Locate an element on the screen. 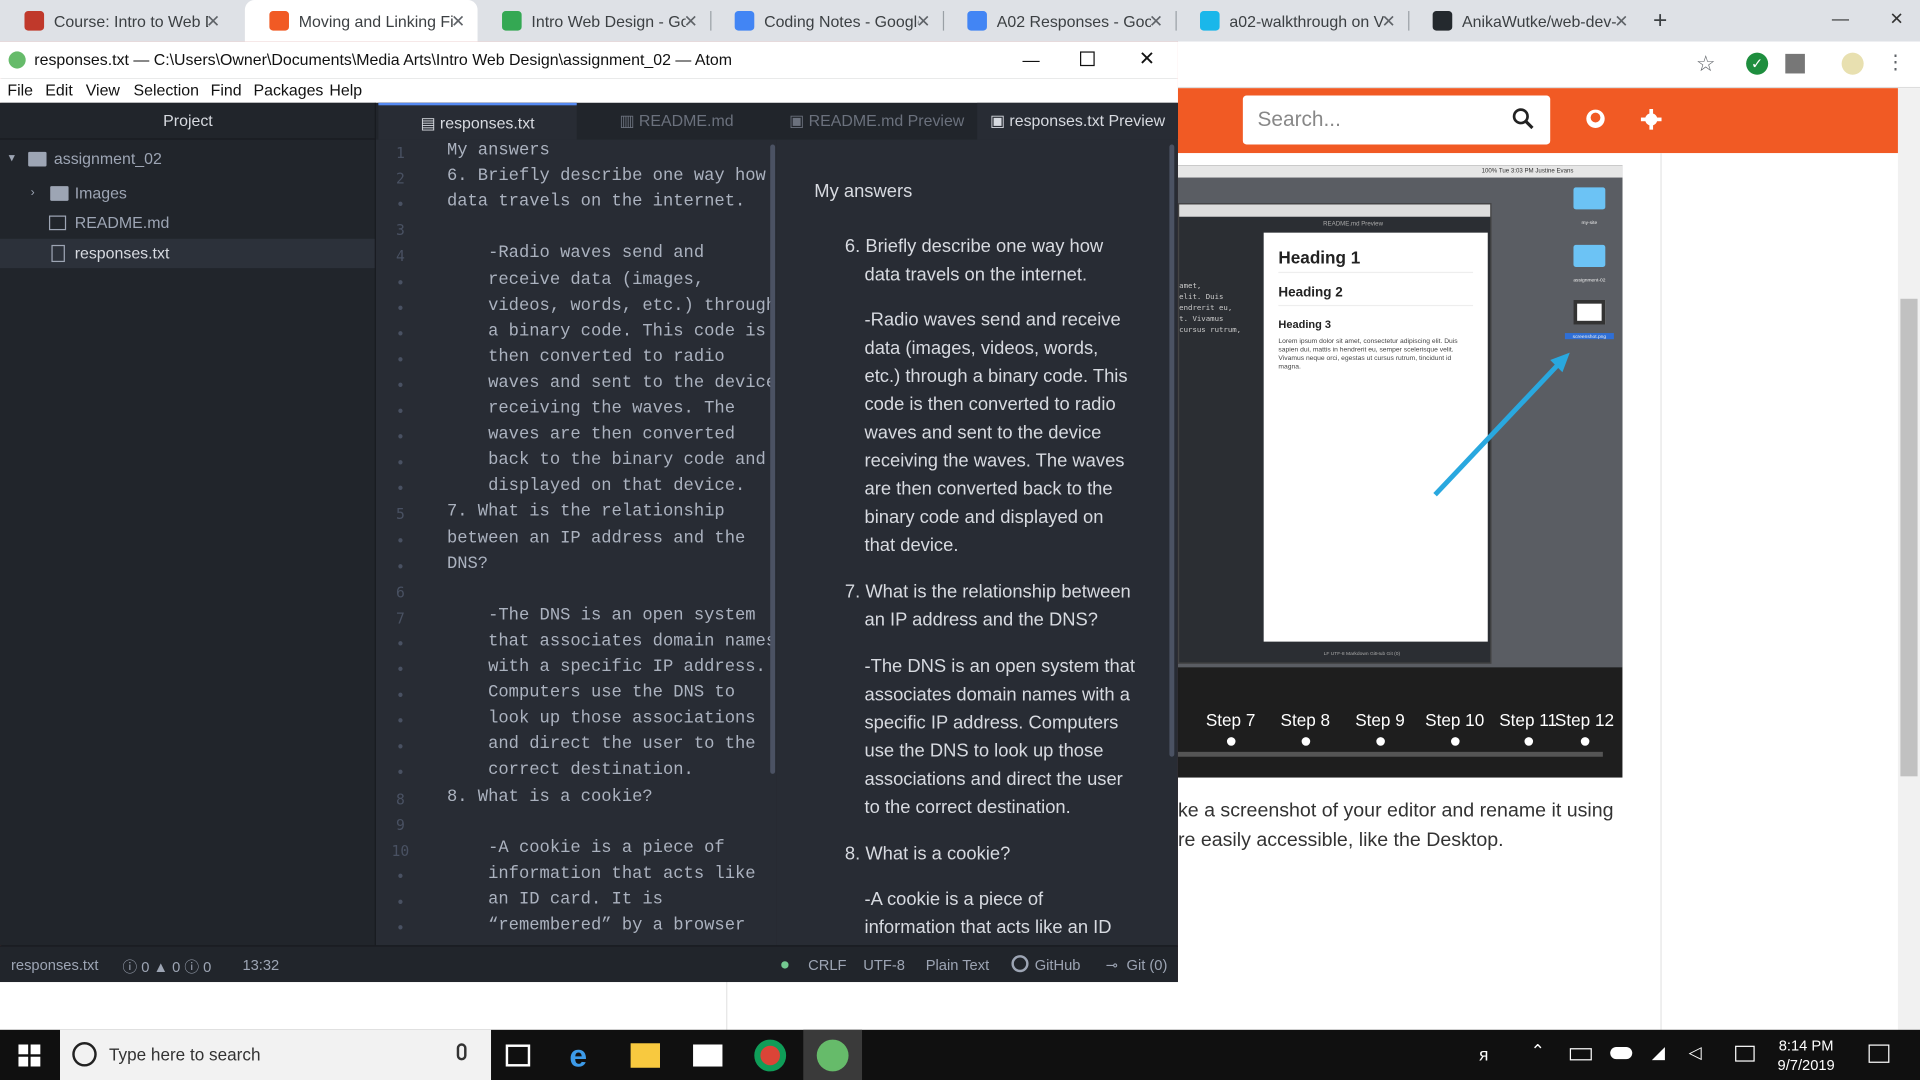 Image resolution: width=1920 pixels, height=1080 pixels. onedrive-icon is located at coordinates (1621, 1053).